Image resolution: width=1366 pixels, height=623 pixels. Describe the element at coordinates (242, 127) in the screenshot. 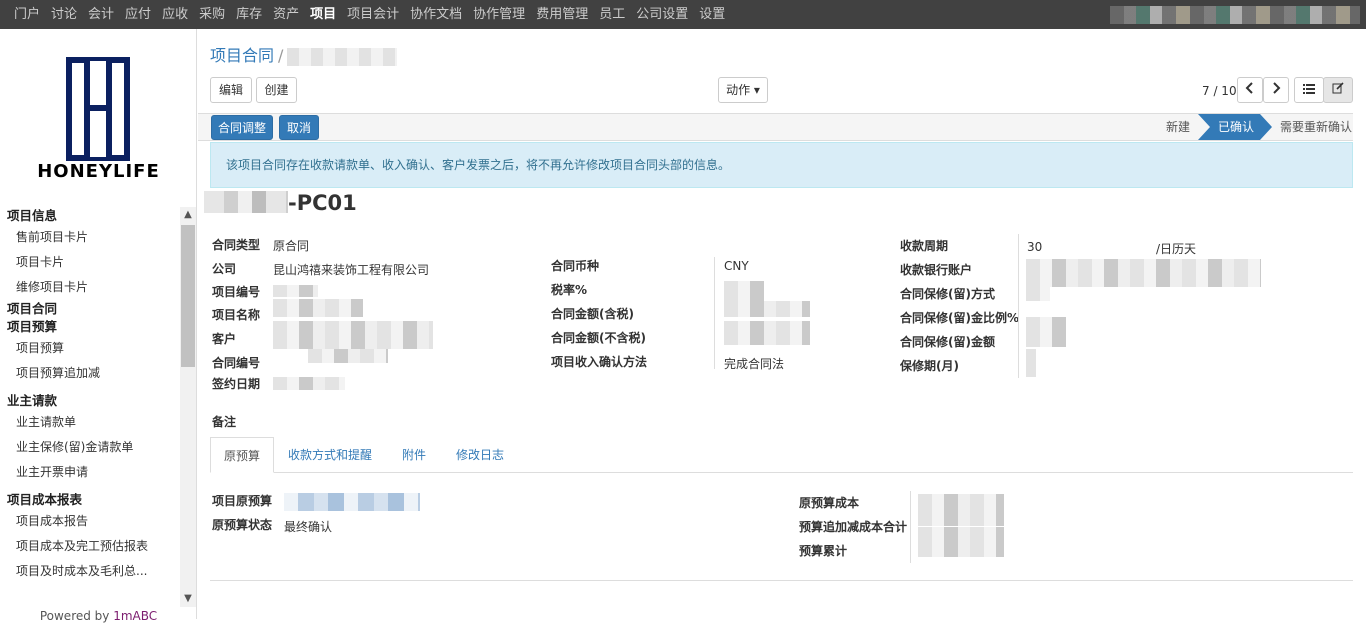

I see `contract-adjust-button: 合同调整` at that location.